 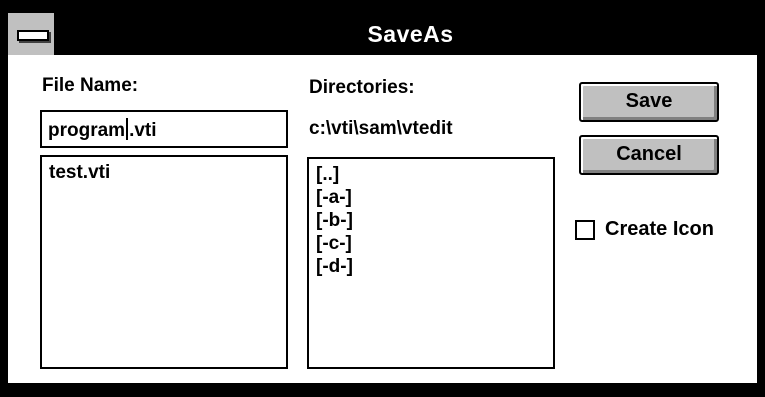 What do you see at coordinates (143, 130) in the screenshot?
I see `file-name-value-end: .vti` at bounding box center [143, 130].